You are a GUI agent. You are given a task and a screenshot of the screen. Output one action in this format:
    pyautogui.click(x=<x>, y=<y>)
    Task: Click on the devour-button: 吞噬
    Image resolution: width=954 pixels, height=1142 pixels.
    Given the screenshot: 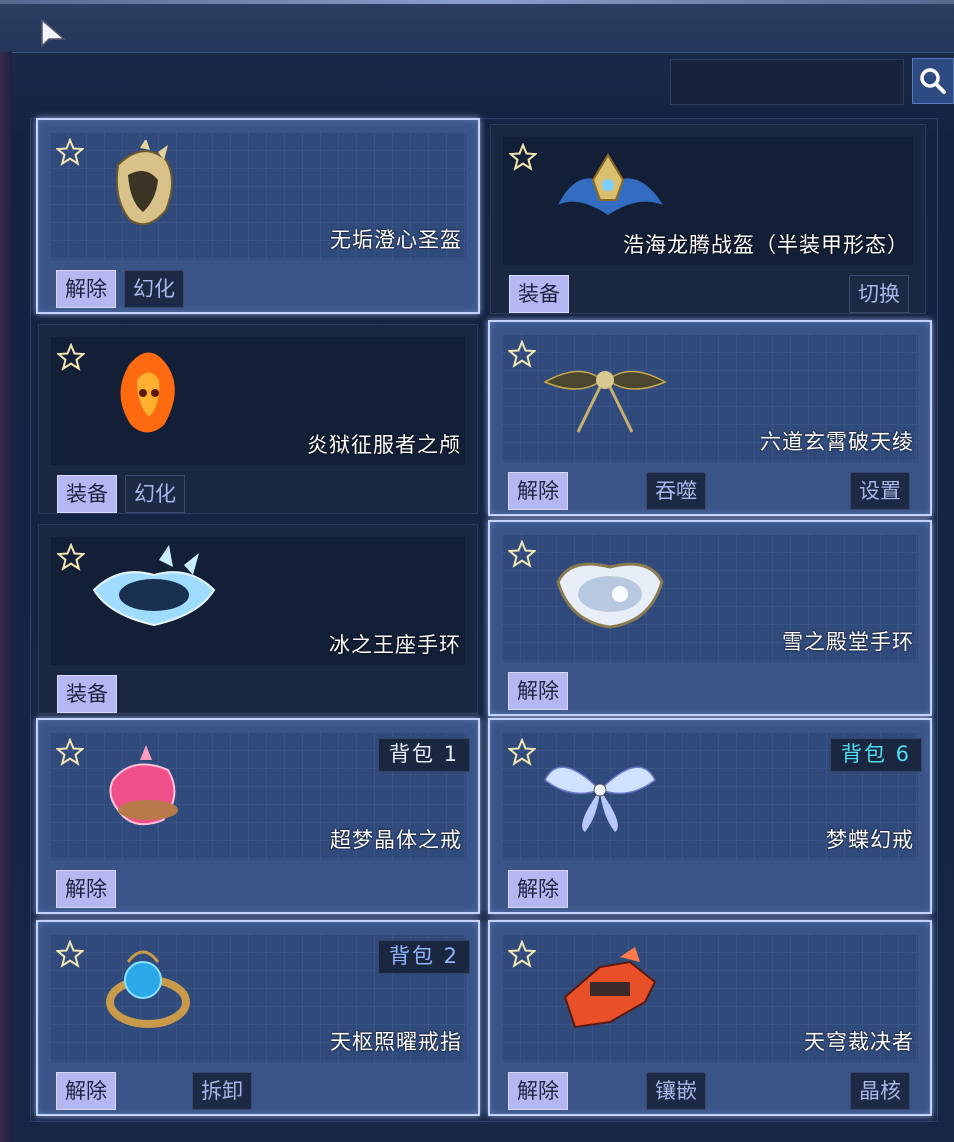 What is the action you would take?
    pyautogui.click(x=676, y=491)
    